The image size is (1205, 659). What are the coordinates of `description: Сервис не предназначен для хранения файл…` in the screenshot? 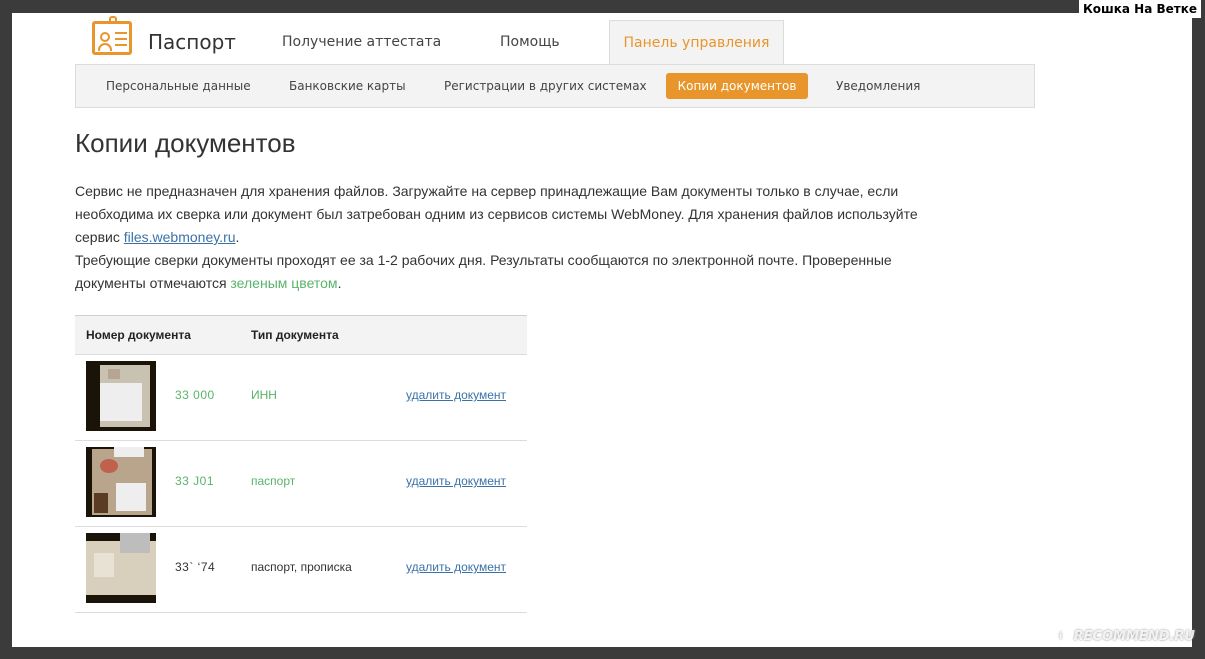 It's located at (555, 237).